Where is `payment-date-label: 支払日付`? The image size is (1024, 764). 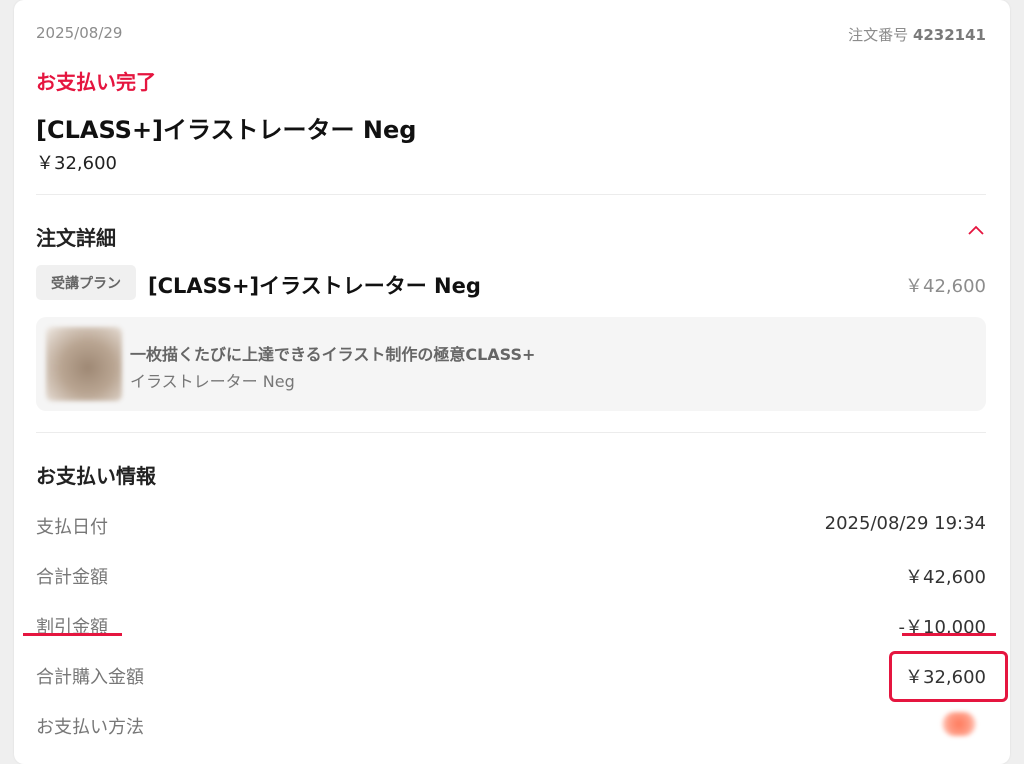 payment-date-label: 支払日付 is located at coordinates (72, 527).